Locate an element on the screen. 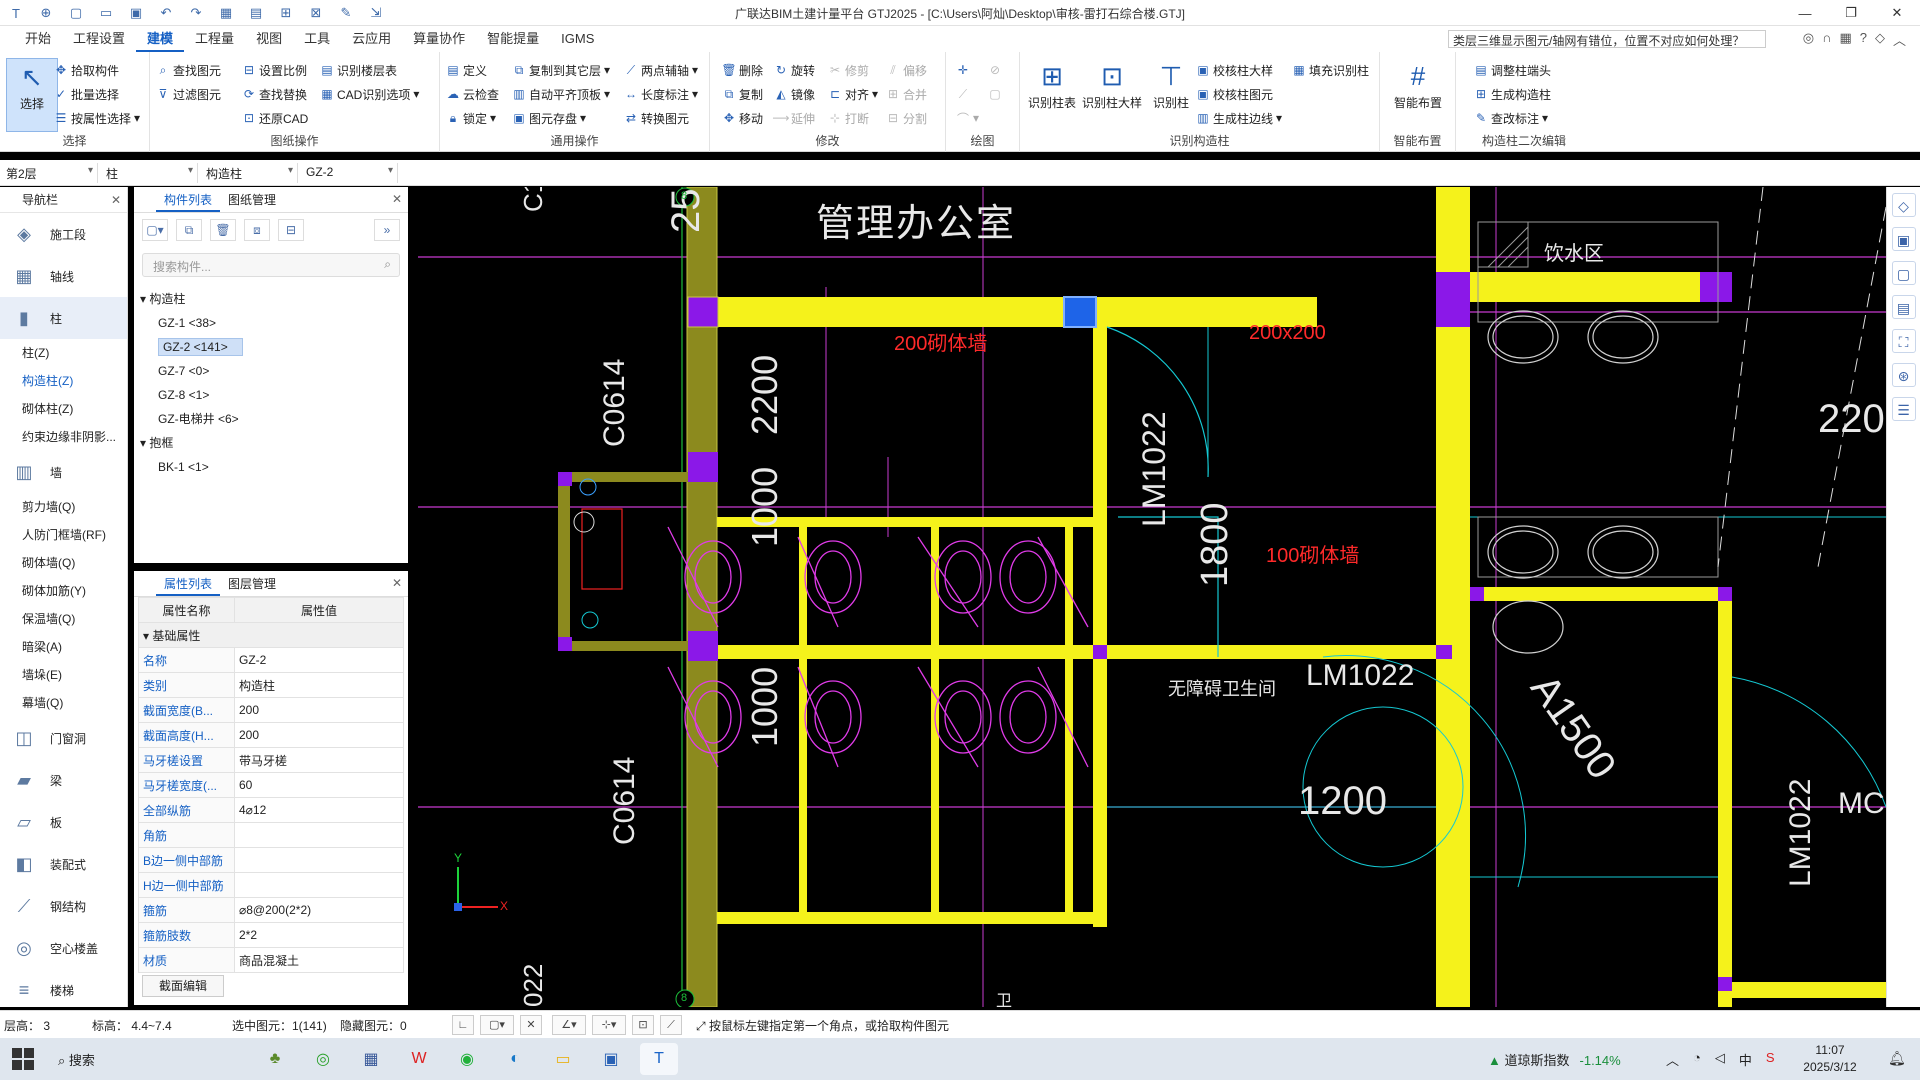  check-column-element-button: ▣ 校核柱图元 is located at coordinates (1234, 94).